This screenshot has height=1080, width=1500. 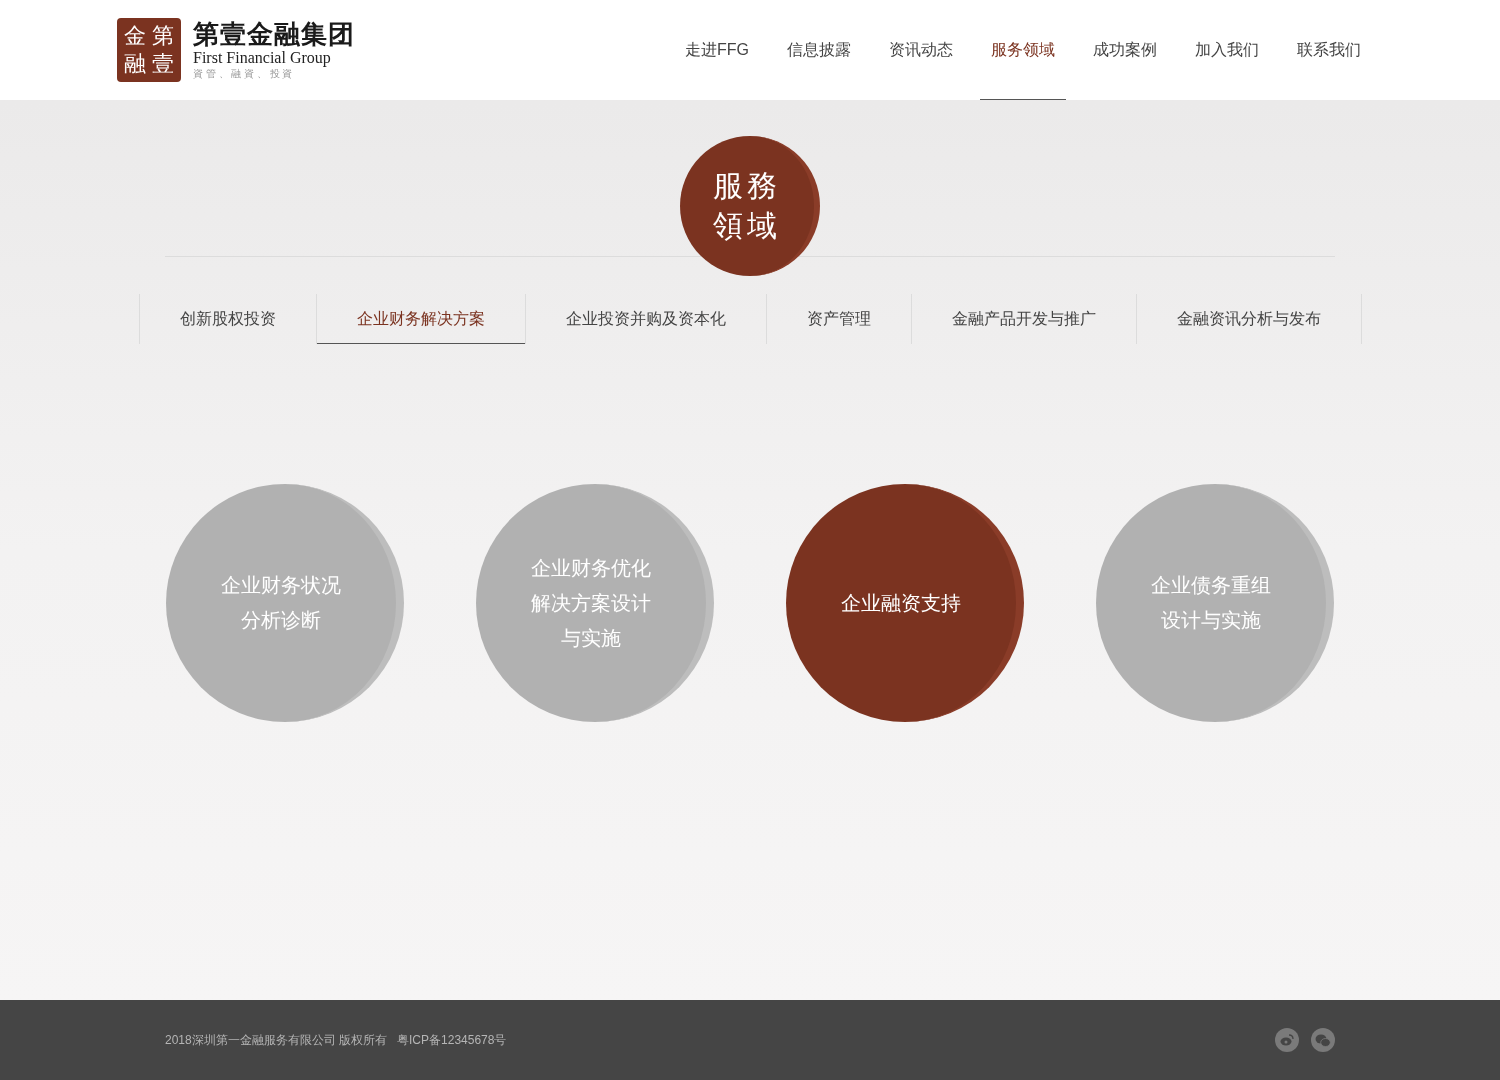 I want to click on logo-slogan: 資 管 、 融 資 、 投 資, so click(x=243, y=74).